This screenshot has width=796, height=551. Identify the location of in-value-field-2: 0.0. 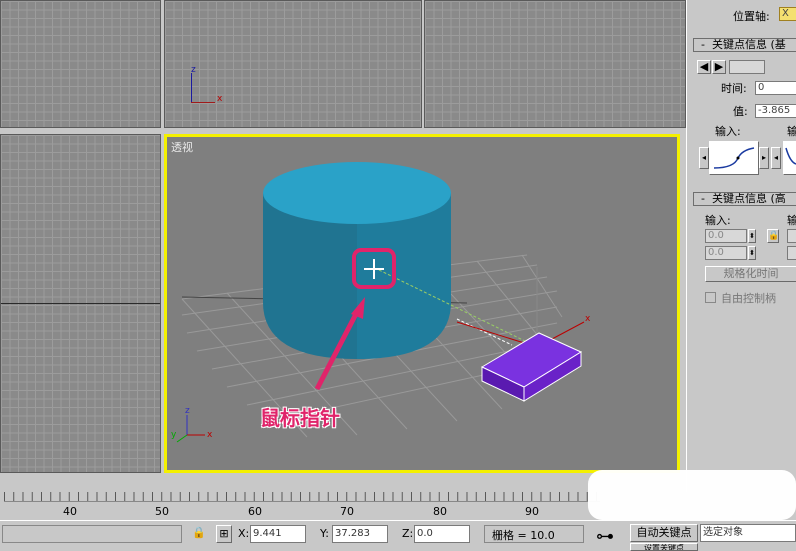
(726, 253).